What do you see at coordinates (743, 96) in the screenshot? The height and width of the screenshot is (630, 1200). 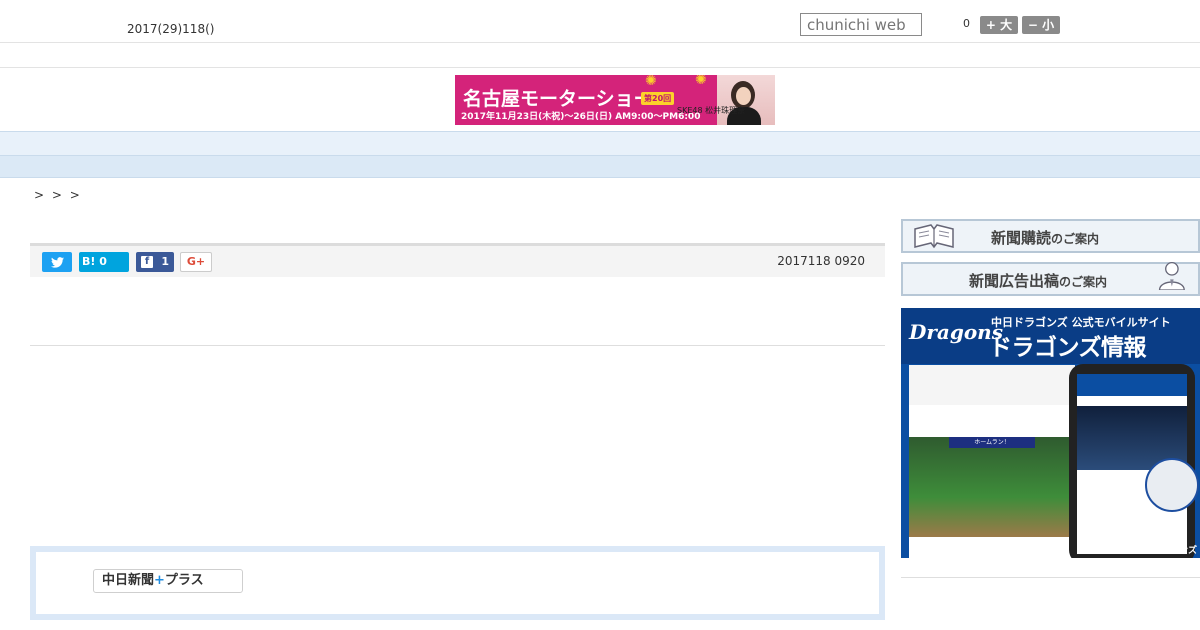 I see `banner-photo-face` at bounding box center [743, 96].